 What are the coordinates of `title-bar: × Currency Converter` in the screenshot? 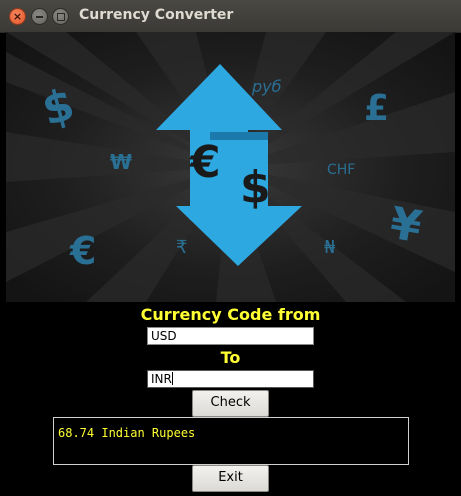 It's located at (230, 16).